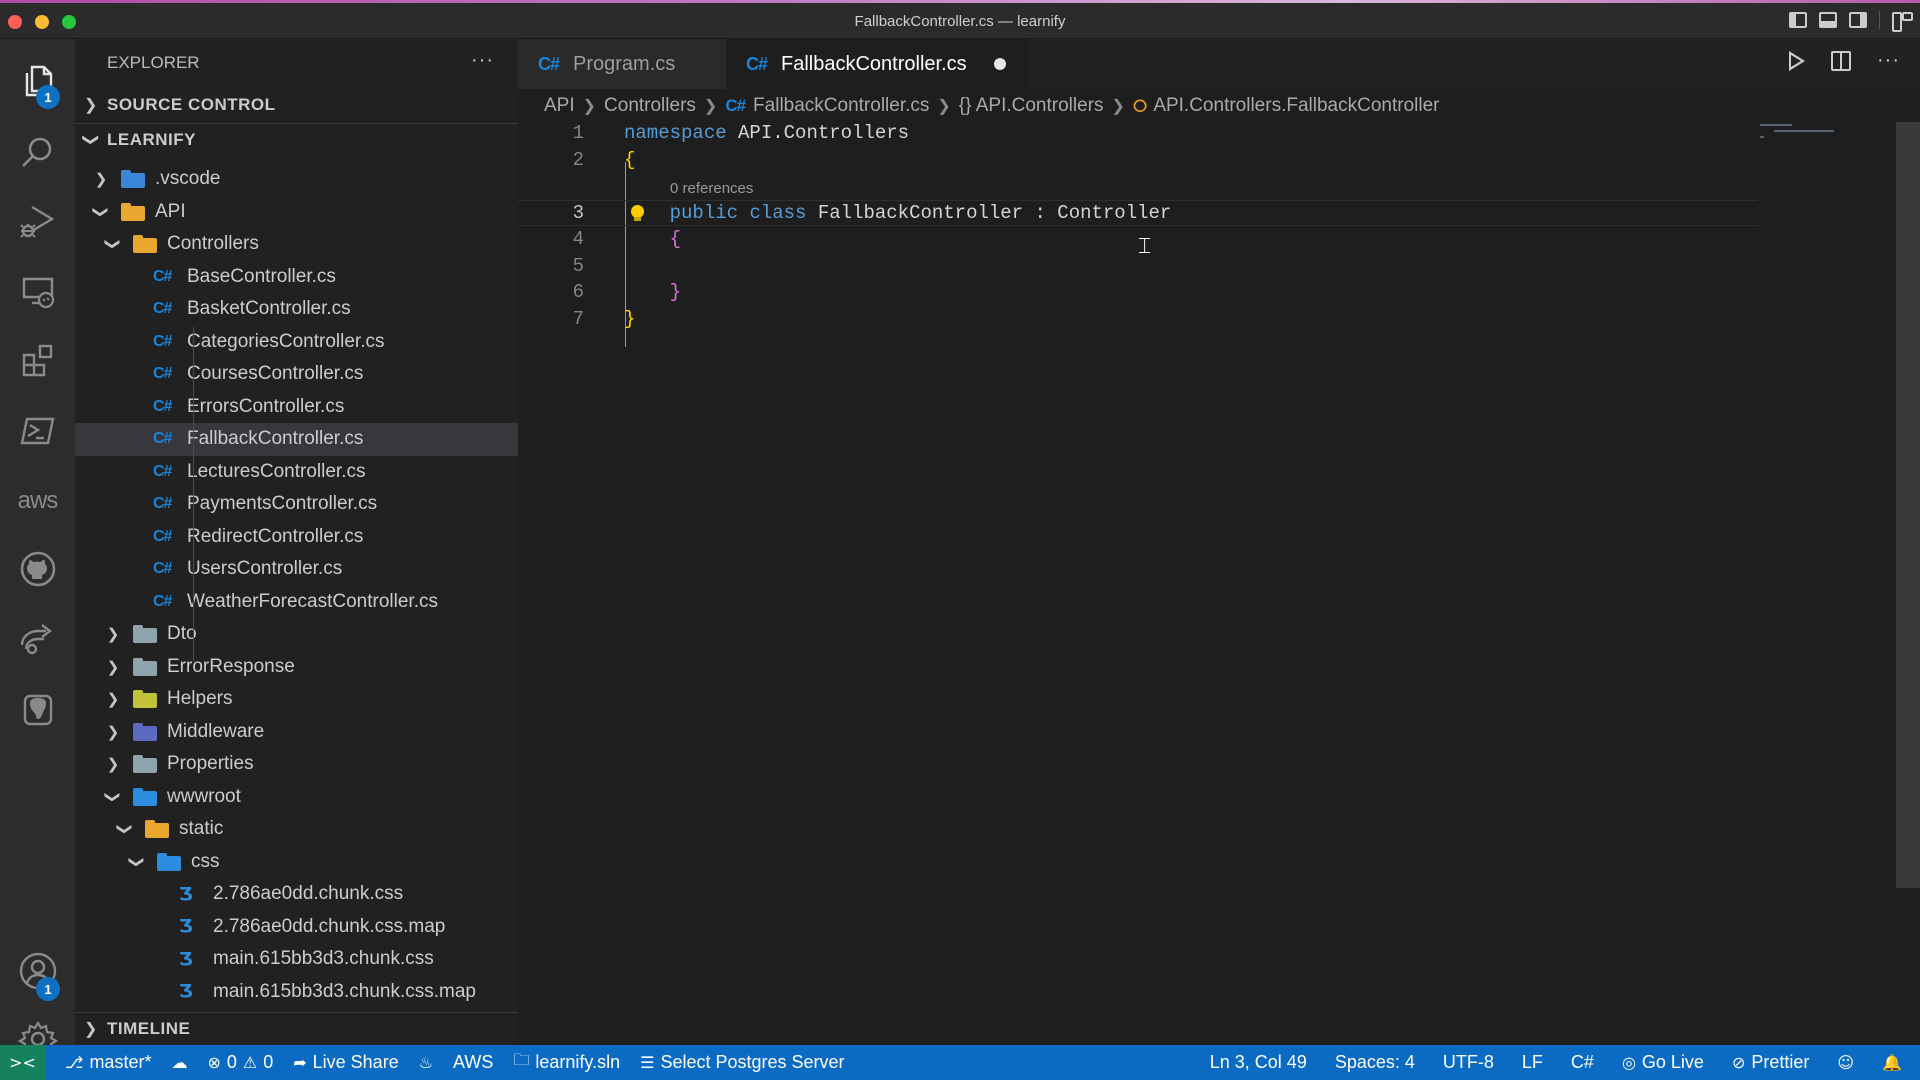 The image size is (1920, 1080). Describe the element at coordinates (296, 537) in the screenshot. I see `tree-file: C# RedirectController.cs` at that location.